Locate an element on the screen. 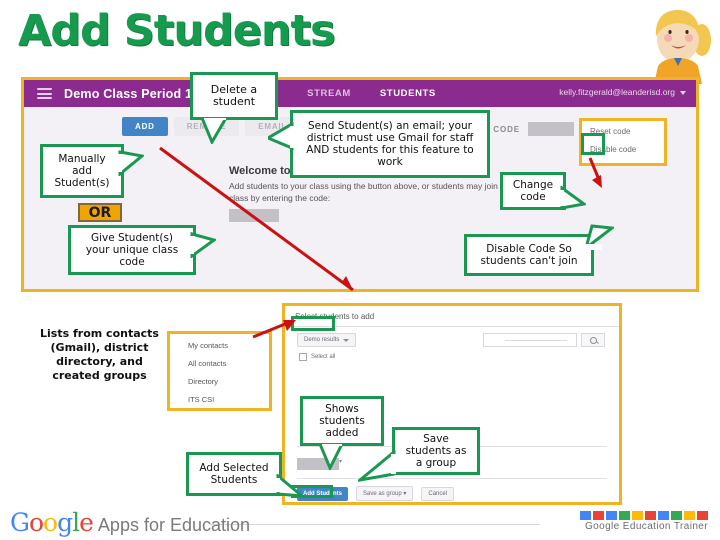 The image size is (720, 540). callout-manual-add-tail is located at coordinates (131, 163).